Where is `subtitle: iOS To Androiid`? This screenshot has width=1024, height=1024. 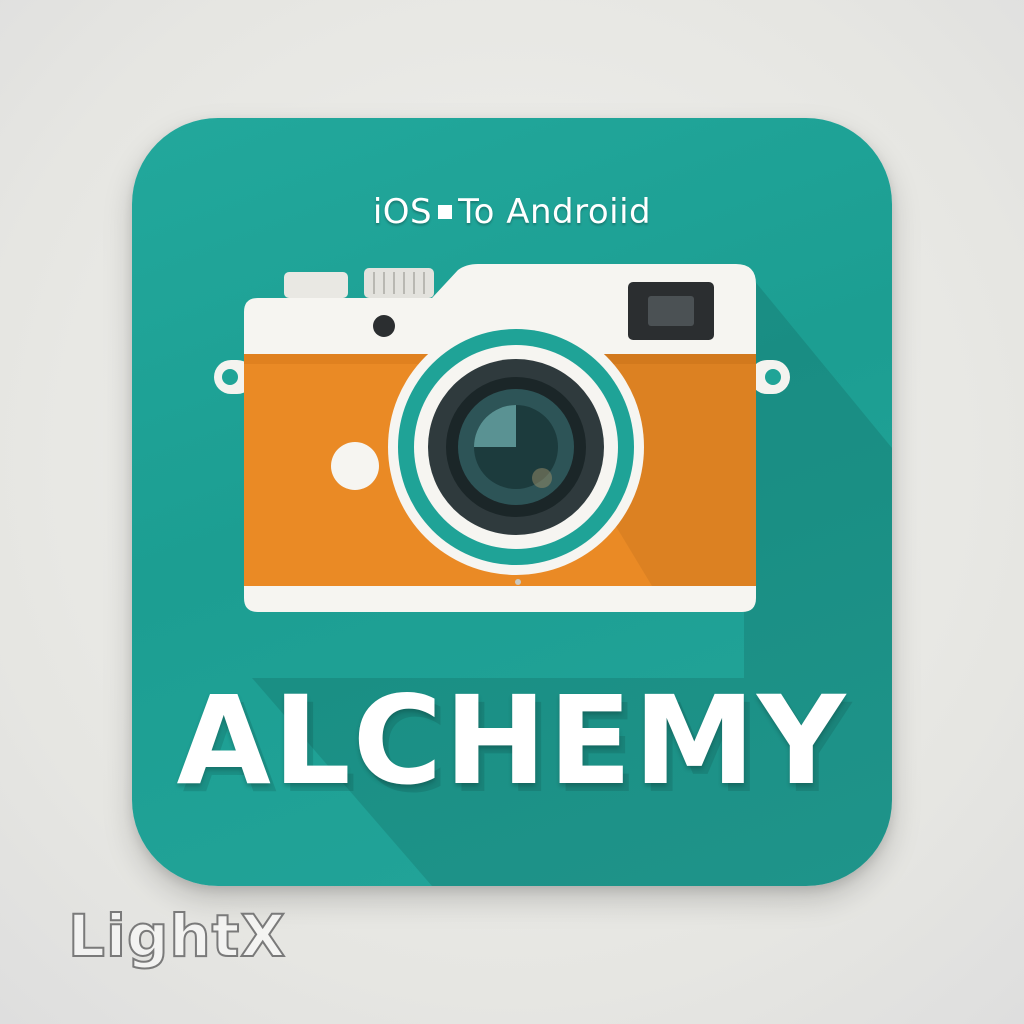
subtitle: iOS To Androiid is located at coordinates (512, 212).